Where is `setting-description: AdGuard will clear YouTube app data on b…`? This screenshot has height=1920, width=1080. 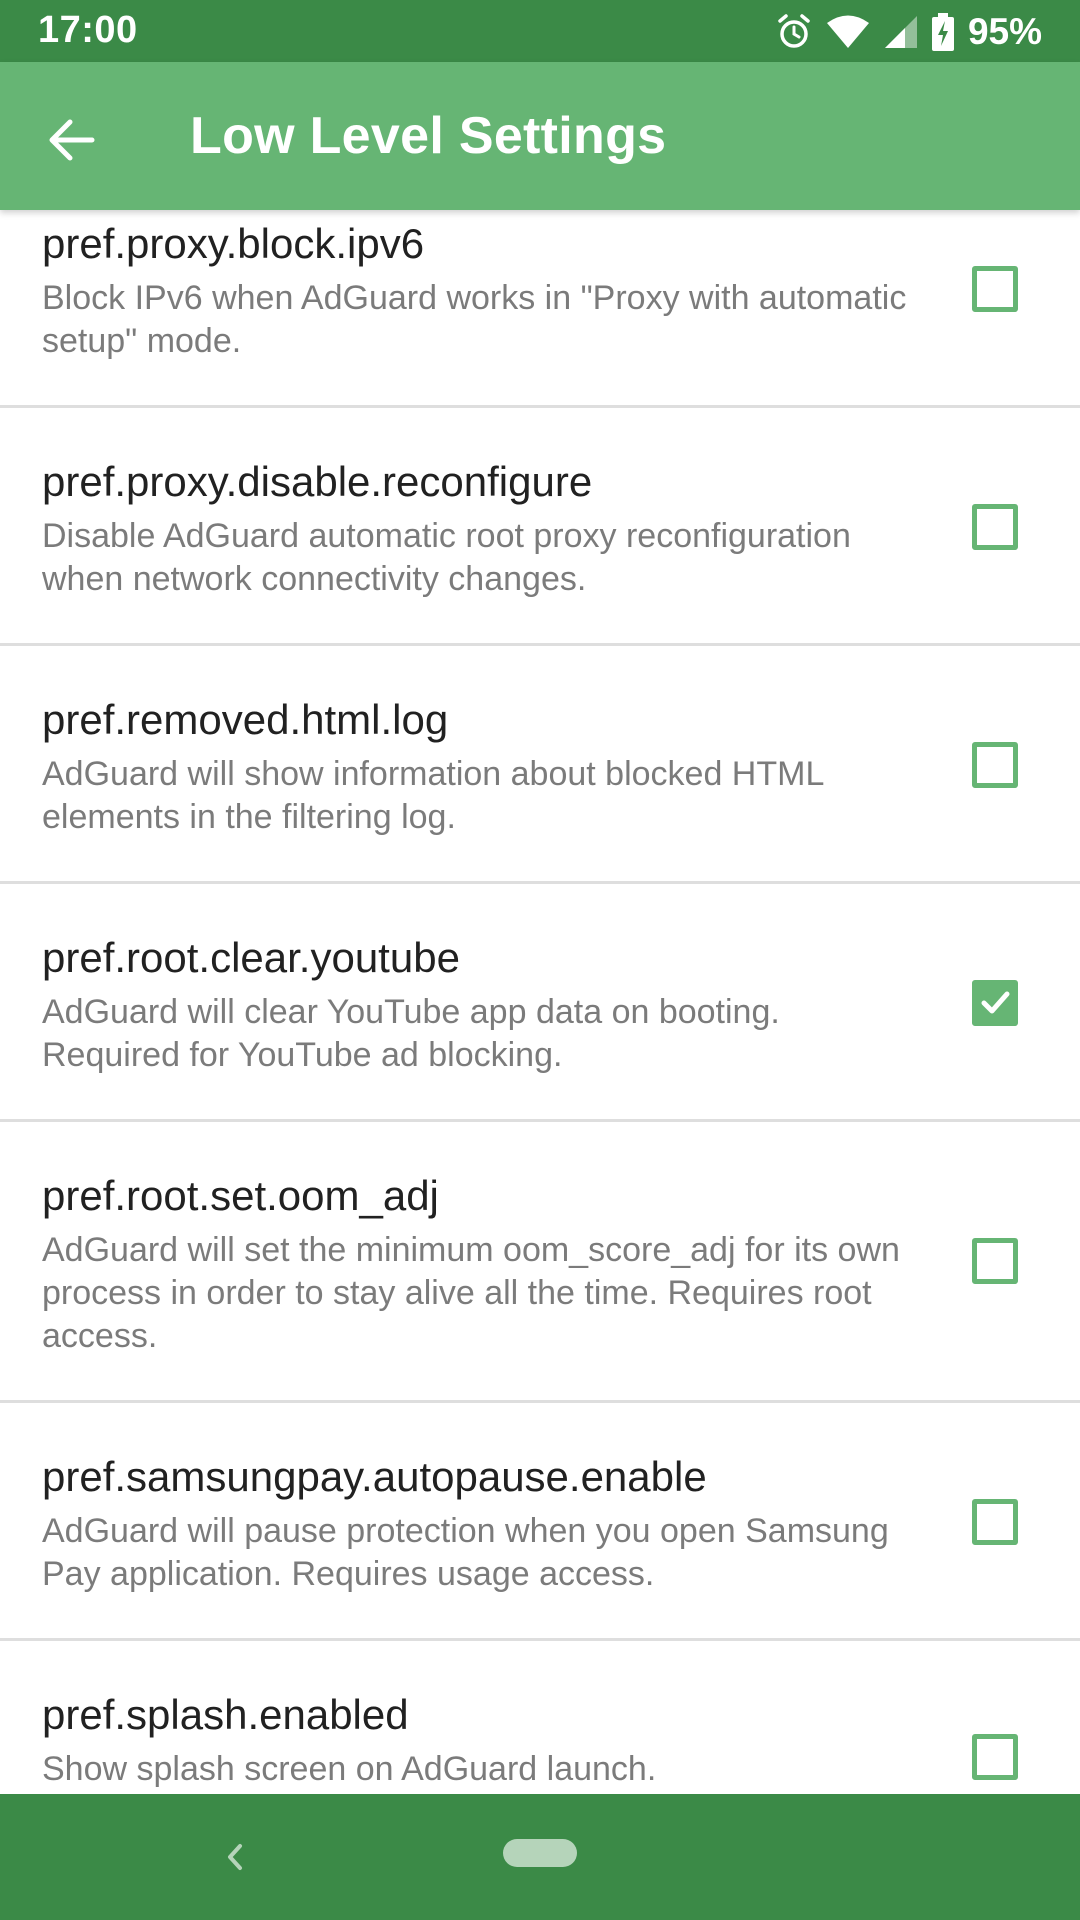 setting-description: AdGuard will clear YouTube app data on b… is located at coordinates (411, 1033).